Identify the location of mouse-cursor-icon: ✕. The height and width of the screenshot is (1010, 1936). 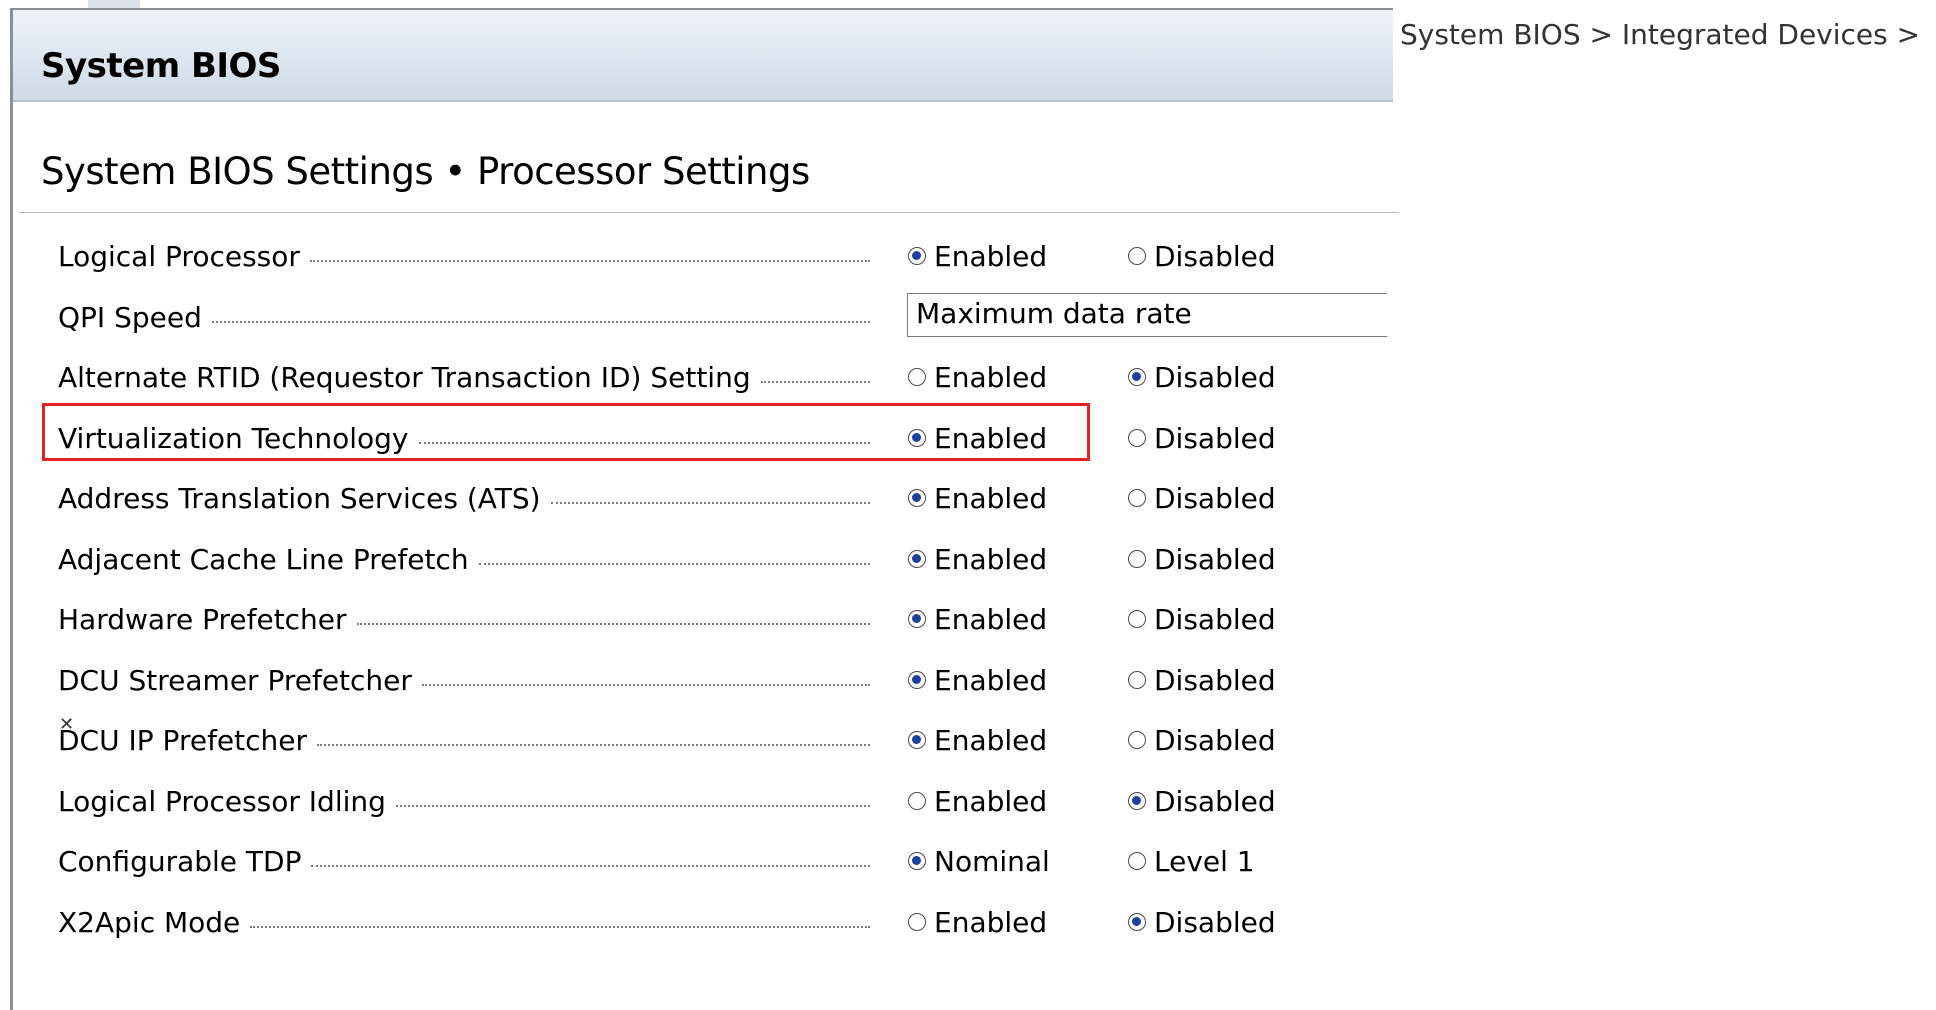
(67, 724).